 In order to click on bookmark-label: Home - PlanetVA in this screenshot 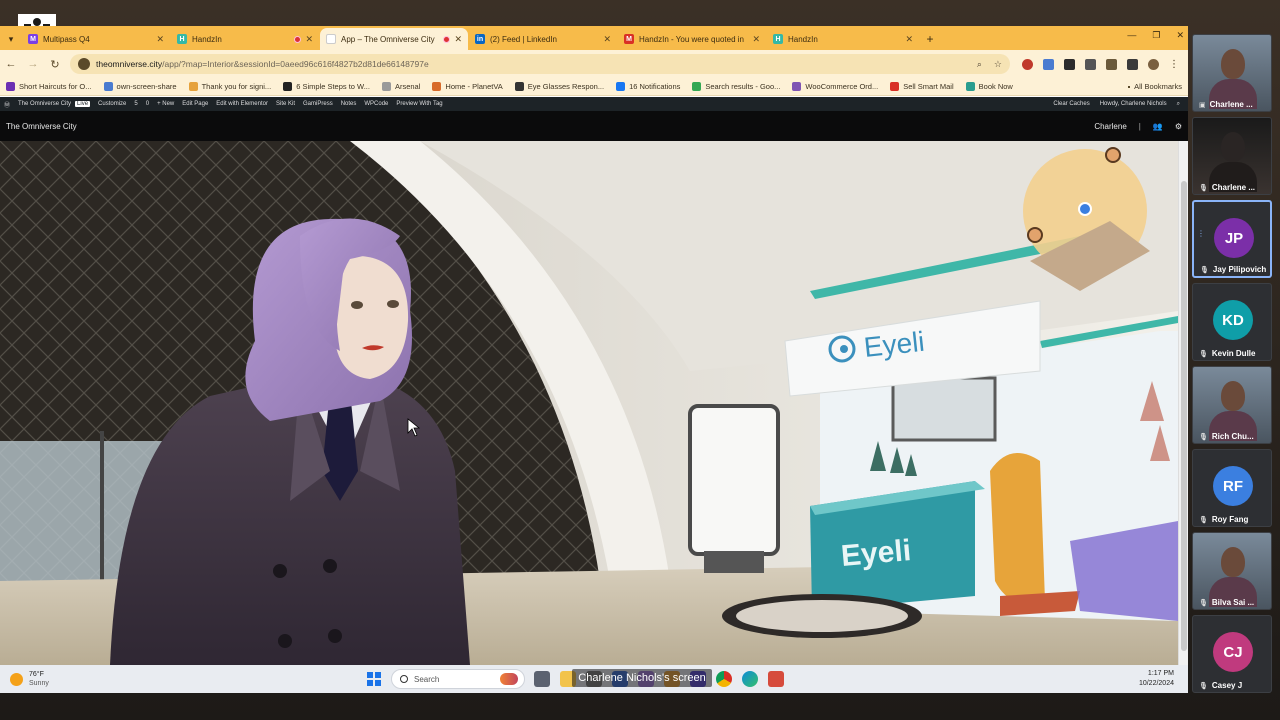, I will do `click(474, 86)`.